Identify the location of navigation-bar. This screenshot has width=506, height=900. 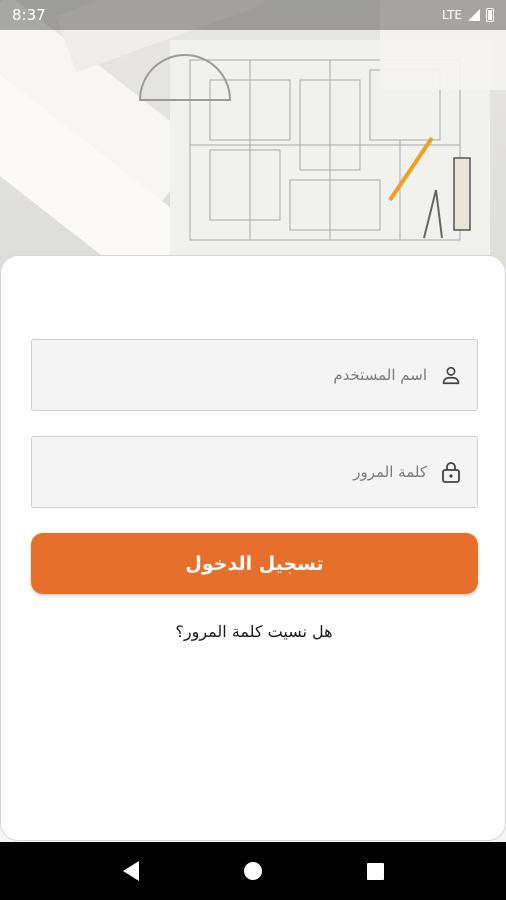
(253, 871).